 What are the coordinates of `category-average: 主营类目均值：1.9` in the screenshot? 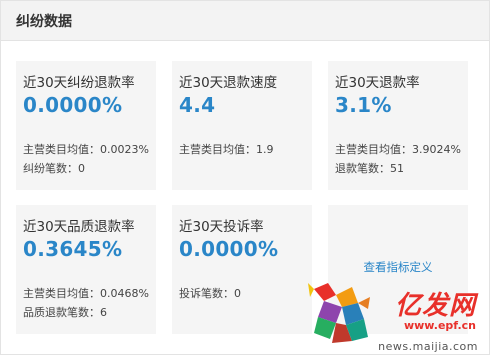 It's located at (226, 149).